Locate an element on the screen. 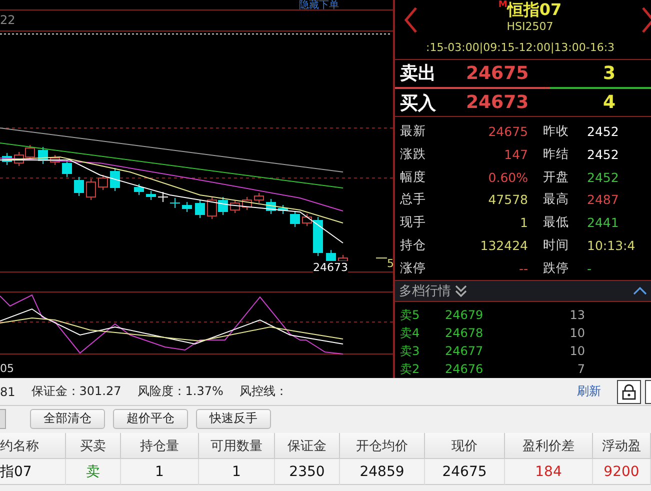 This screenshot has width=651, height=491. trading-sessions: :15-03:00|09:15-12:00|13:00-16:3 is located at coordinates (523, 48).